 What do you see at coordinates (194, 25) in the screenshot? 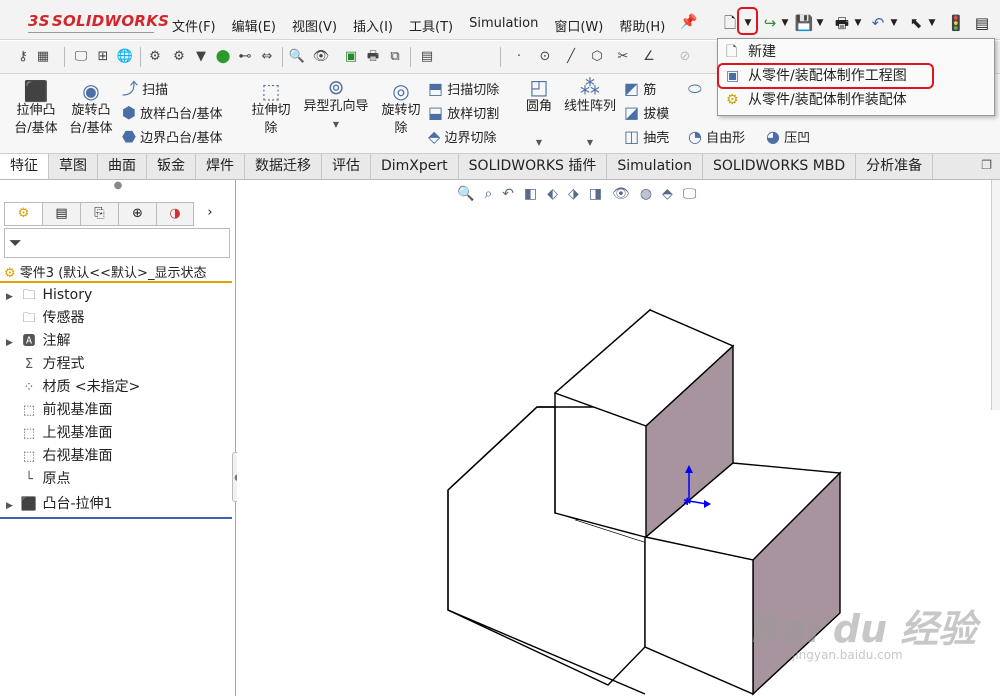
I see `menu-file: 文件(F)` at bounding box center [194, 25].